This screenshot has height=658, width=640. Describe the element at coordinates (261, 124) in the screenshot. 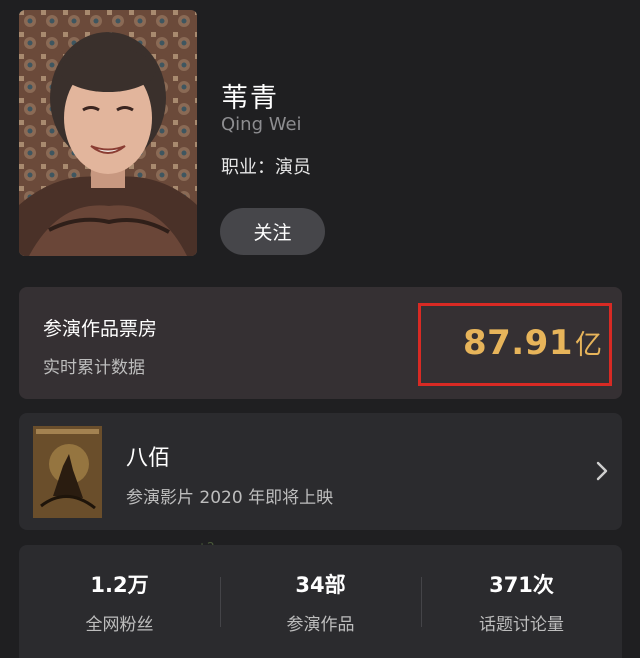

I see `actor-name-pinyin: Qing Wei` at that location.